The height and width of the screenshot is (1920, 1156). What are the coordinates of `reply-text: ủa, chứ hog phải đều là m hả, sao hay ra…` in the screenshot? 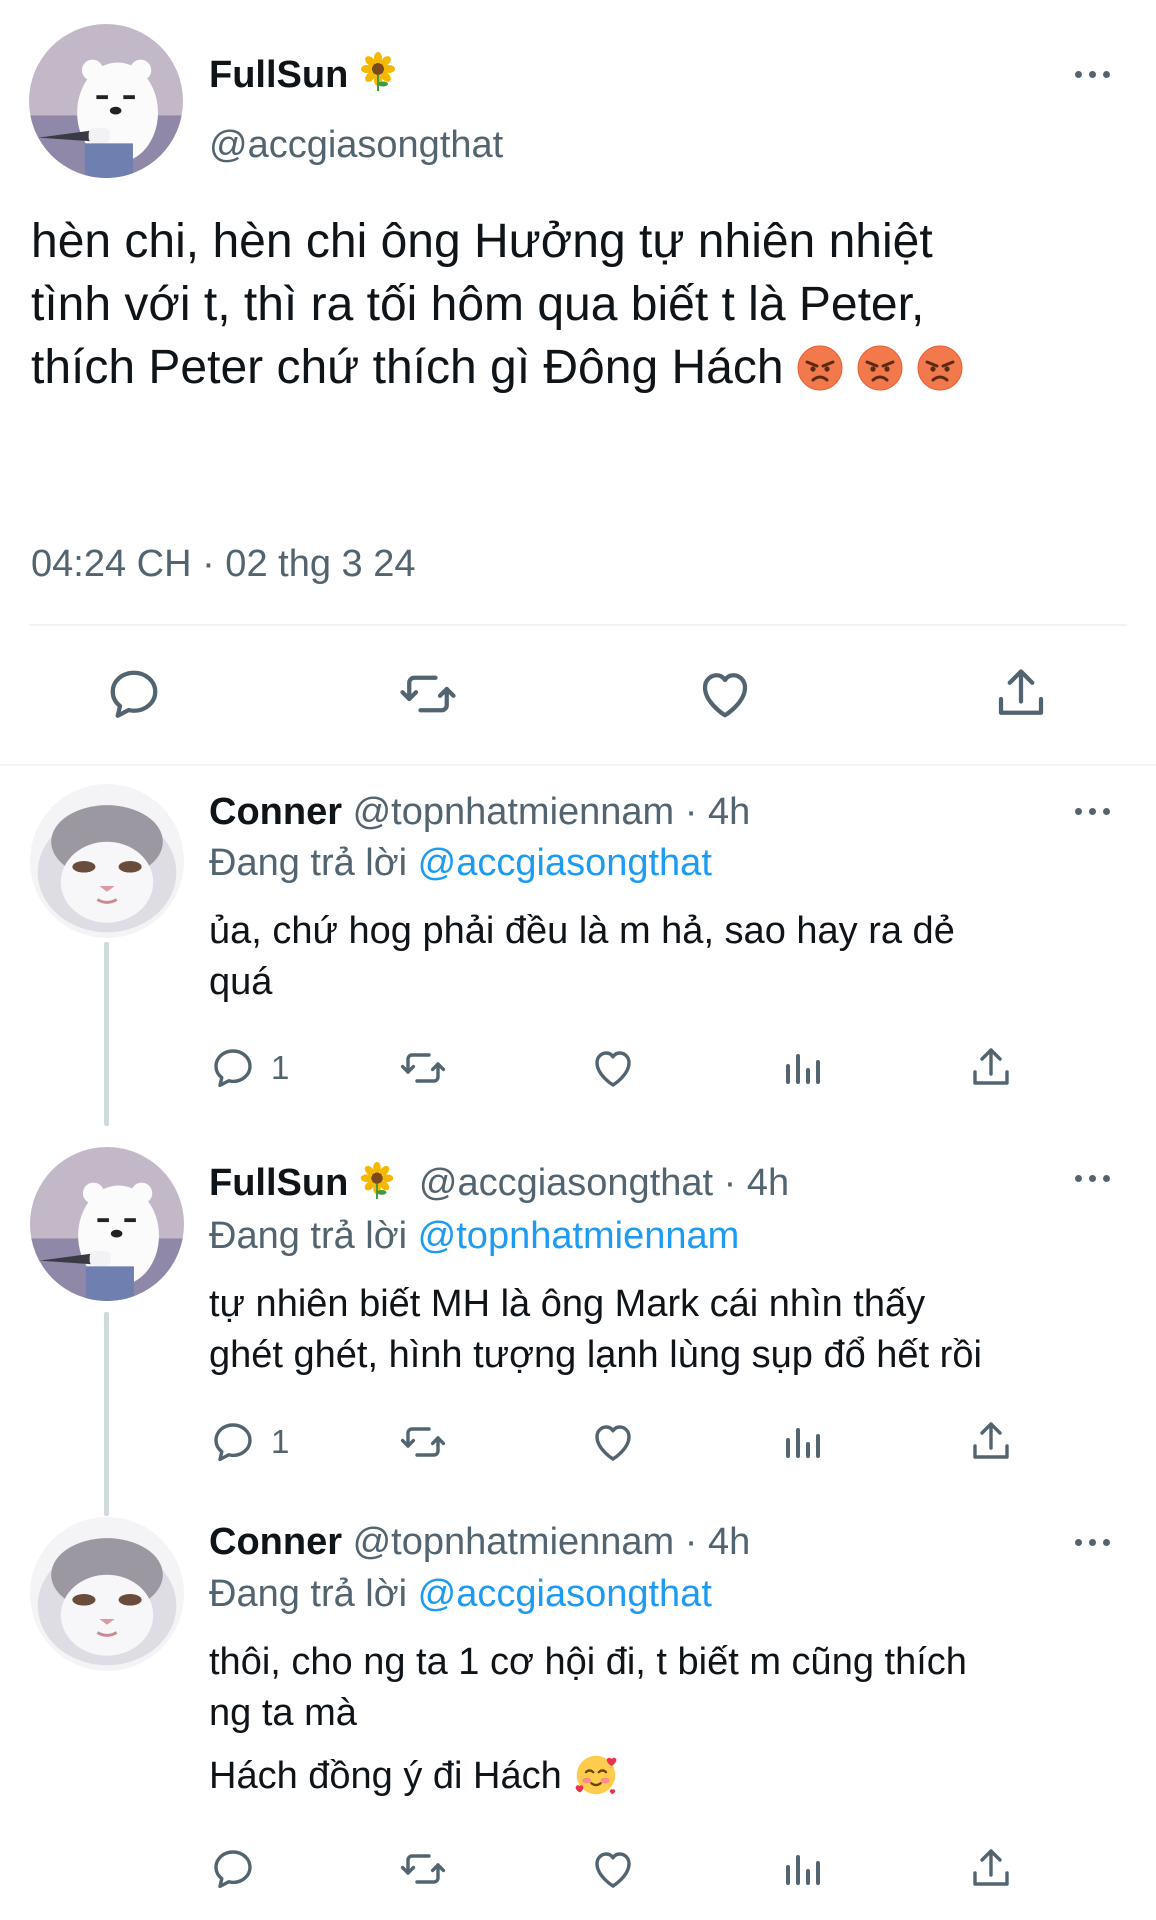 It's located at (582, 957).